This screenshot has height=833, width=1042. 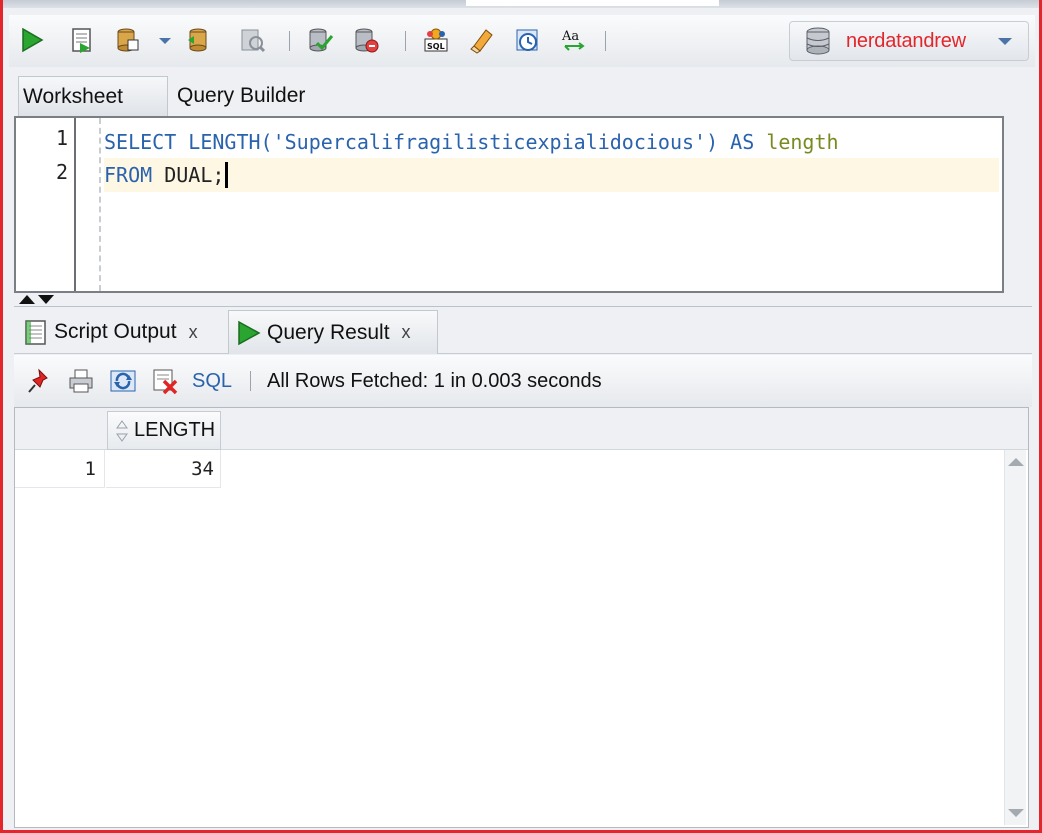 What do you see at coordinates (175, 430) in the screenshot?
I see `column-header-label: LENGTH` at bounding box center [175, 430].